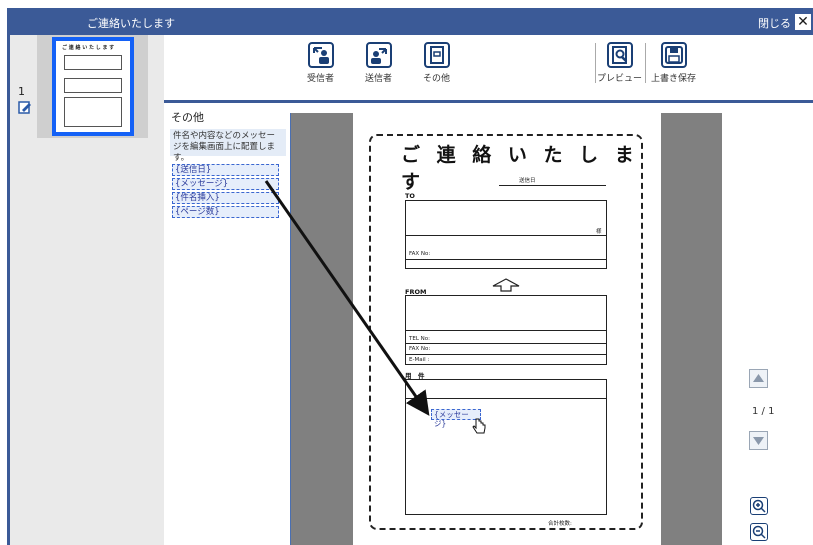 Image resolution: width=813 pixels, height=545 pixels. What do you see at coordinates (410, 196) in the screenshot?
I see `to-label: TO` at bounding box center [410, 196].